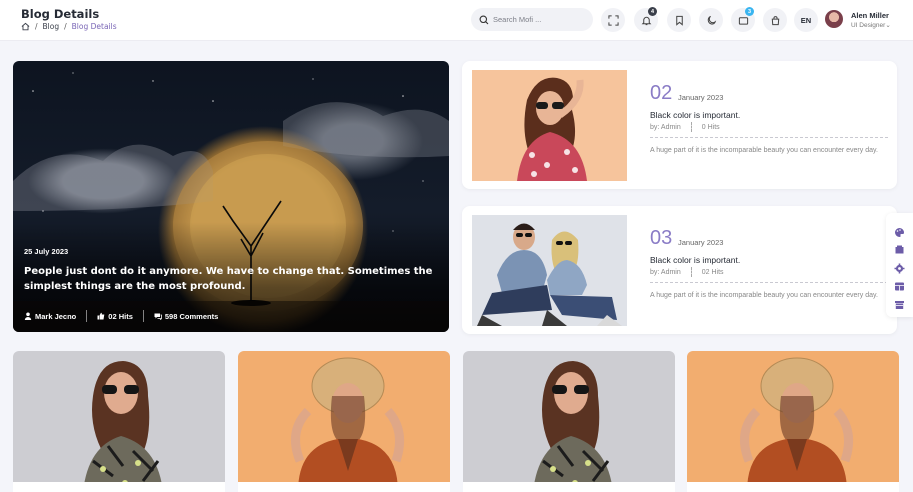 The width and height of the screenshot is (913, 492). Describe the element at coordinates (661, 93) in the screenshot. I see `post-number: 02` at that location.